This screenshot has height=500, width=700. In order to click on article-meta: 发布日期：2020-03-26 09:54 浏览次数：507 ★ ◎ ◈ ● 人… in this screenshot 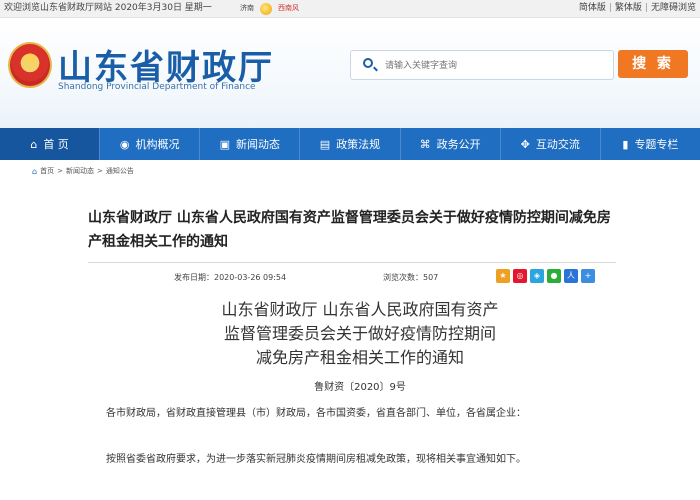, I will do `click(352, 276)`.